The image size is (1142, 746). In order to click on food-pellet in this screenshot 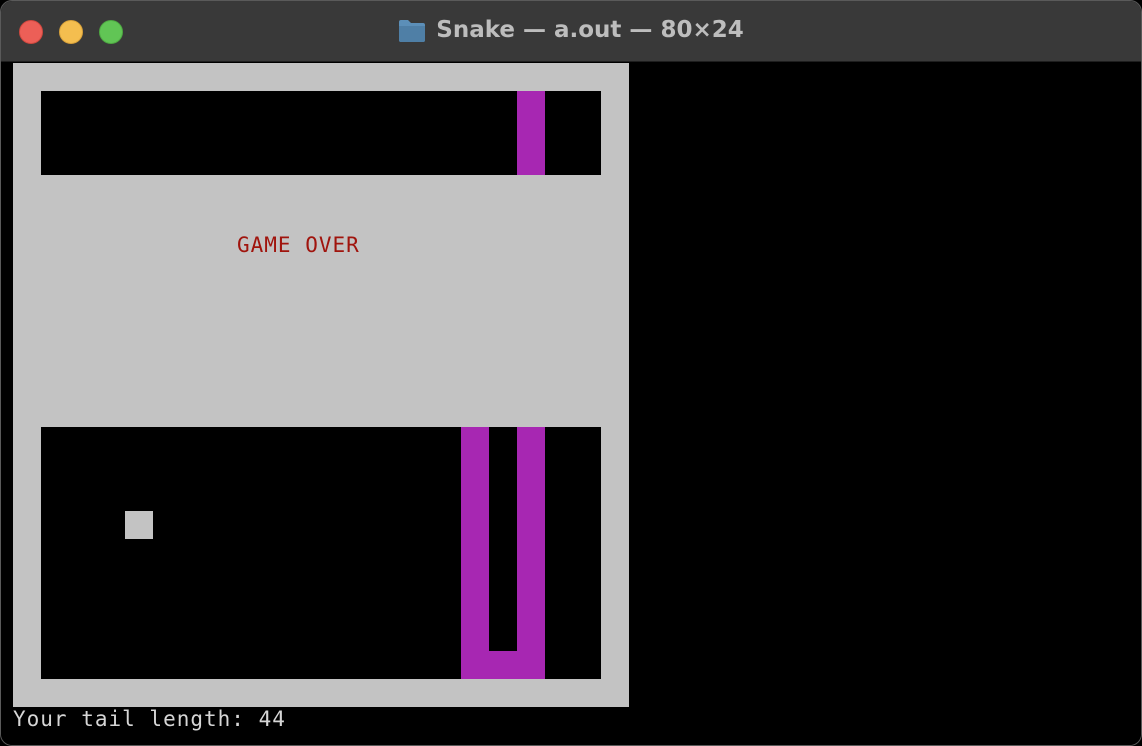, I will do `click(139, 525)`.